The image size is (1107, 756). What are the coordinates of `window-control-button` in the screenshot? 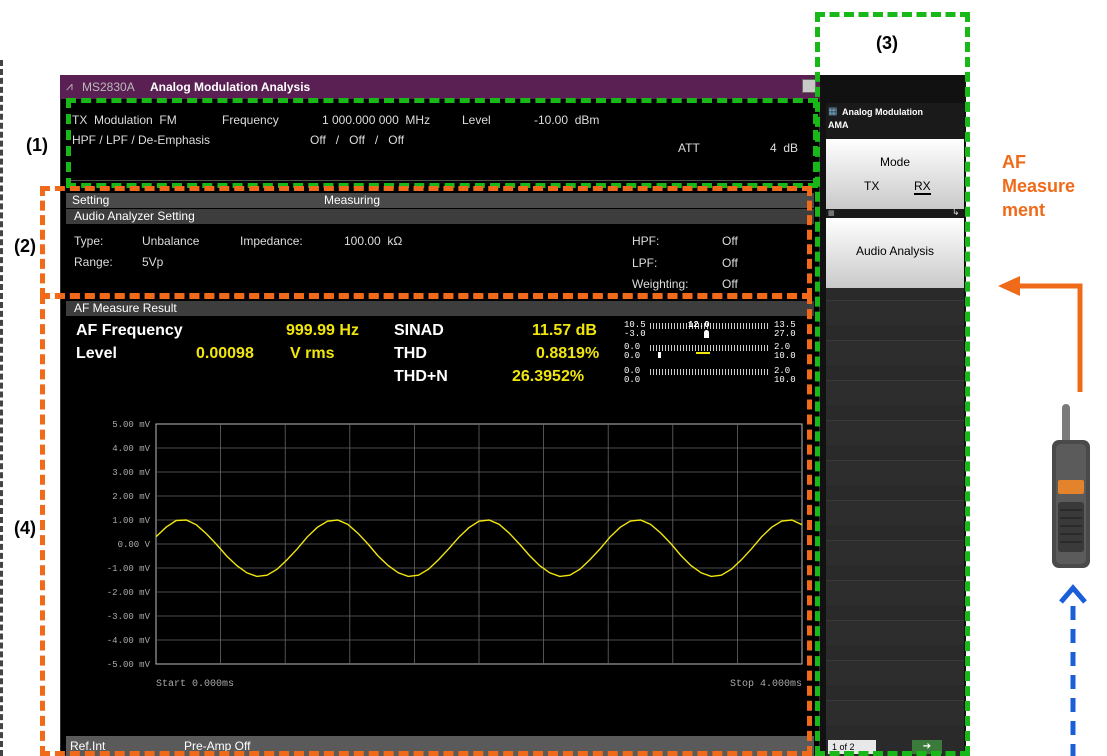 It's located at (809, 86).